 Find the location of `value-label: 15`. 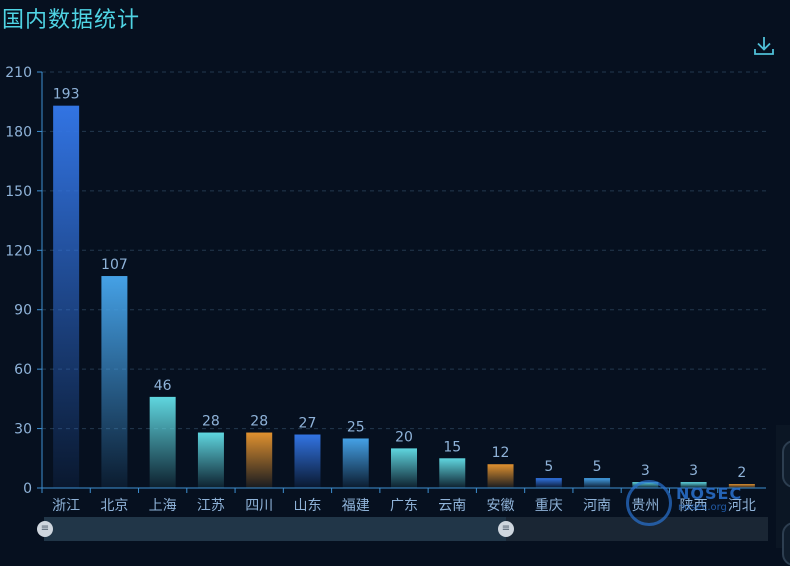

value-label: 15 is located at coordinates (452, 447).